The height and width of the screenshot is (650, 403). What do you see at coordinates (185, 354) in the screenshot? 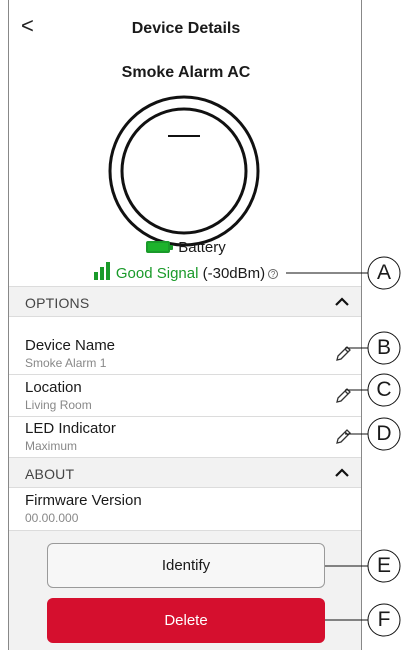
I see `option-device-name: Device Name Smoke Alarm 1` at bounding box center [185, 354].